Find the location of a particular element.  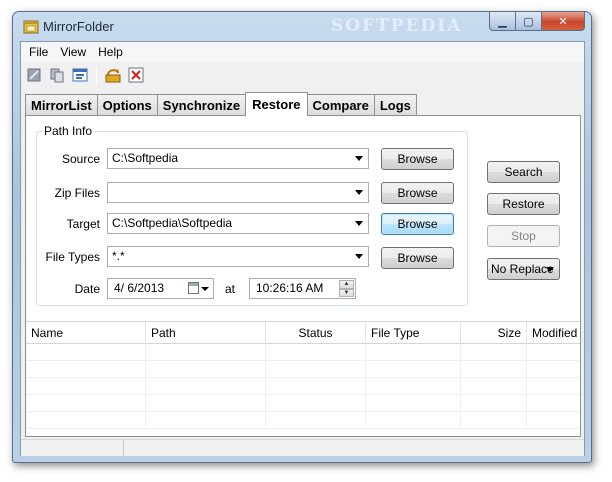

source-combo: C:\Softpedia is located at coordinates (238, 158).